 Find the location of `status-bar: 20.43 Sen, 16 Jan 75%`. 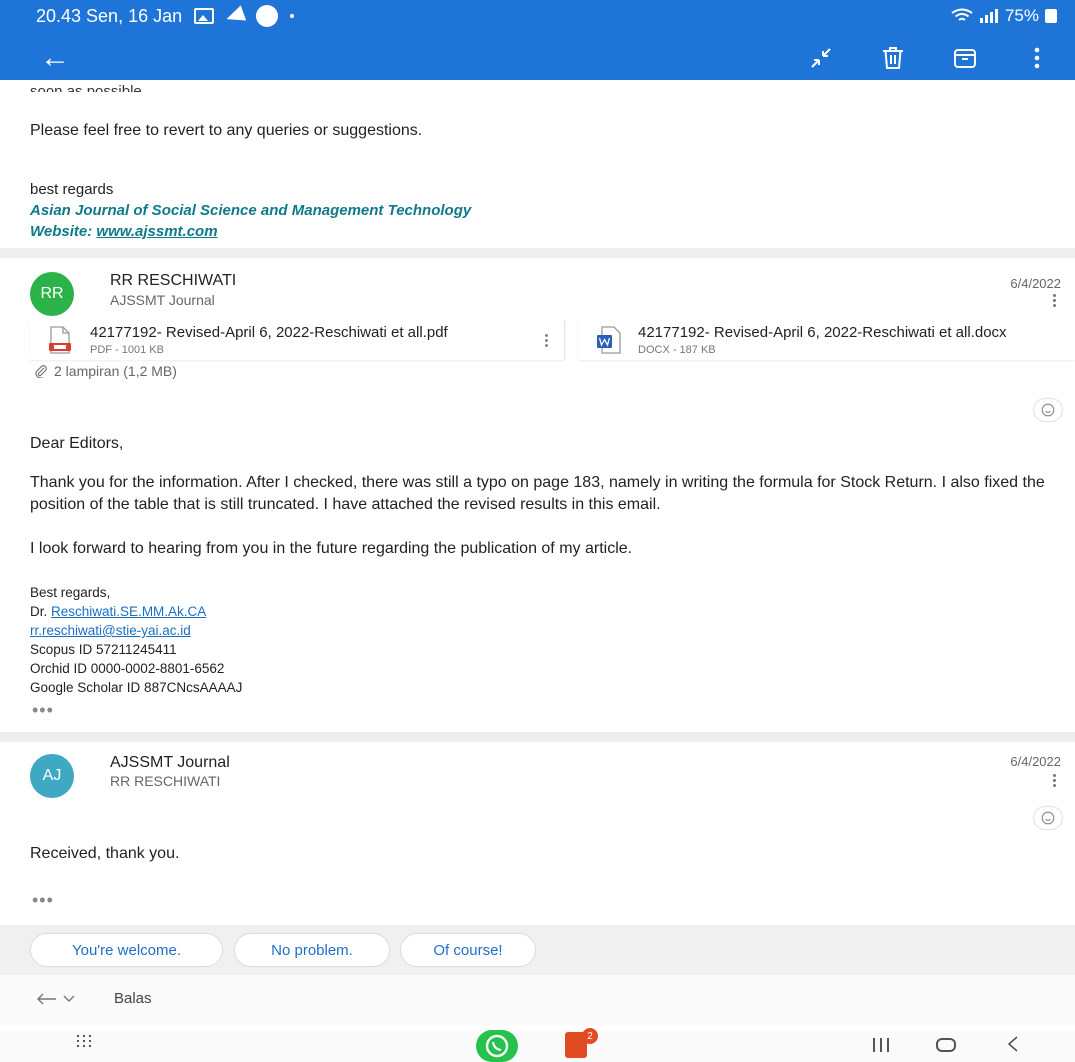

status-bar: 20.43 Sen, 16 Jan 75% is located at coordinates (537, 16).